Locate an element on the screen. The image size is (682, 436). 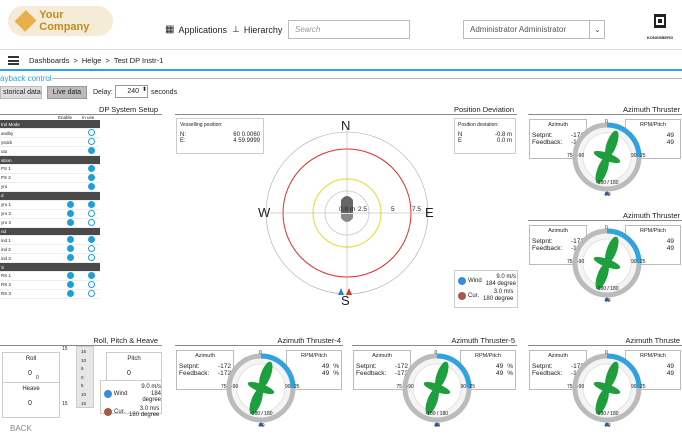
menu-icon is located at coordinates (13, 60).